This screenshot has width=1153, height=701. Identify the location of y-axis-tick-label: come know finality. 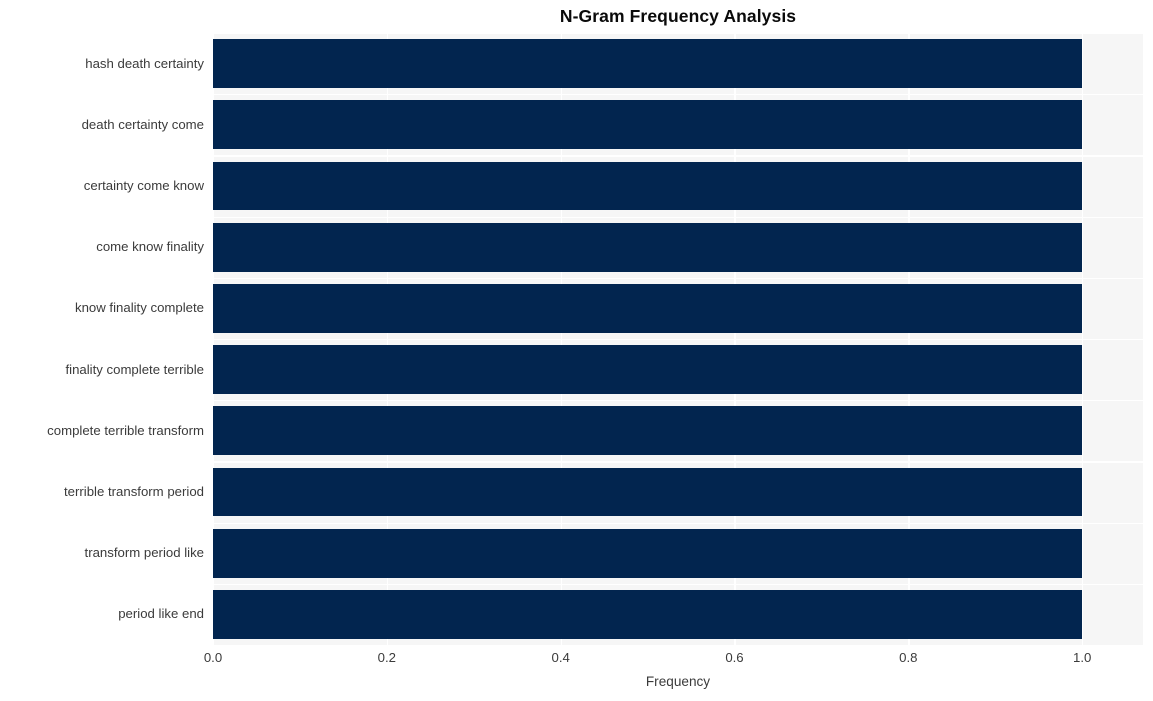
(150, 247).